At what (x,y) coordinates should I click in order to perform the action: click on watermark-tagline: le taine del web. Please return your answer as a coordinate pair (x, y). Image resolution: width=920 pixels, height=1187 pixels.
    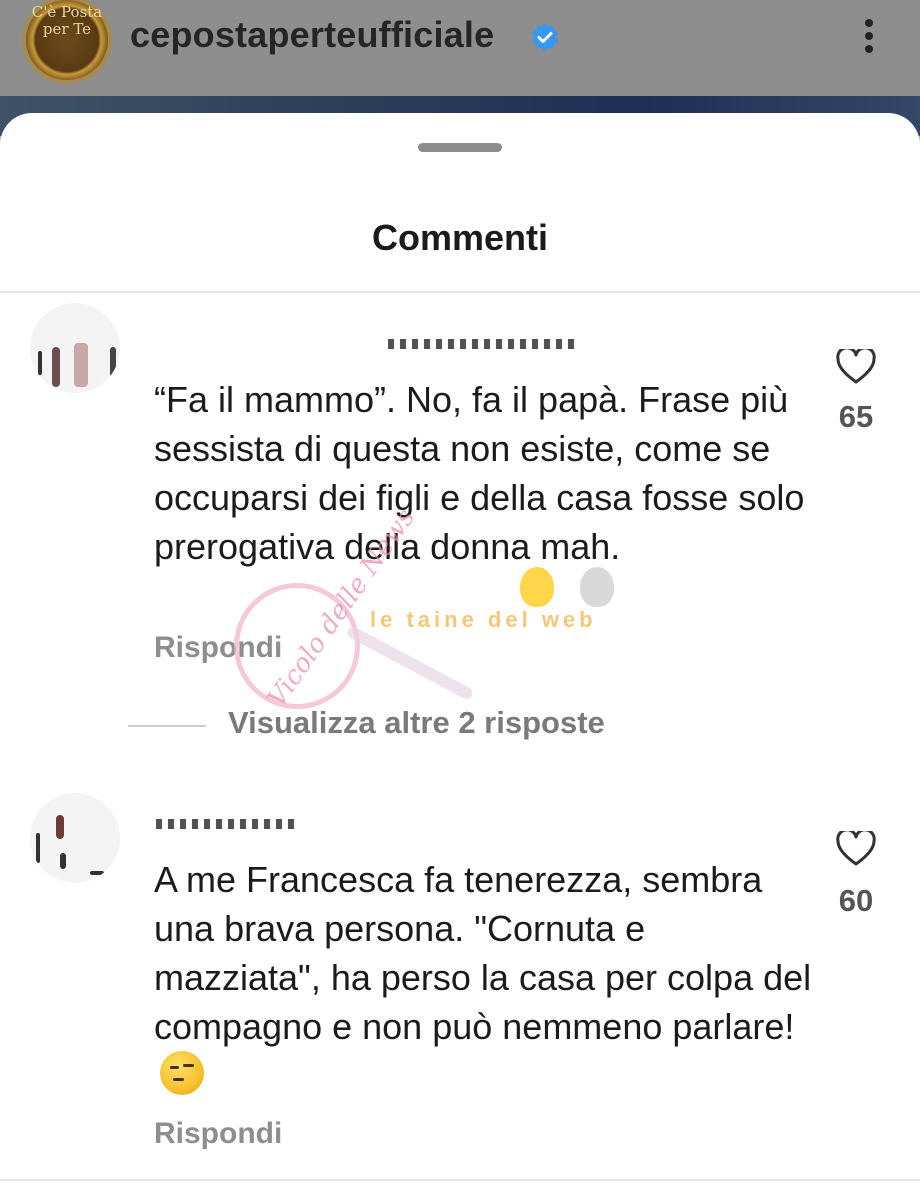
    Looking at the image, I should click on (483, 619).